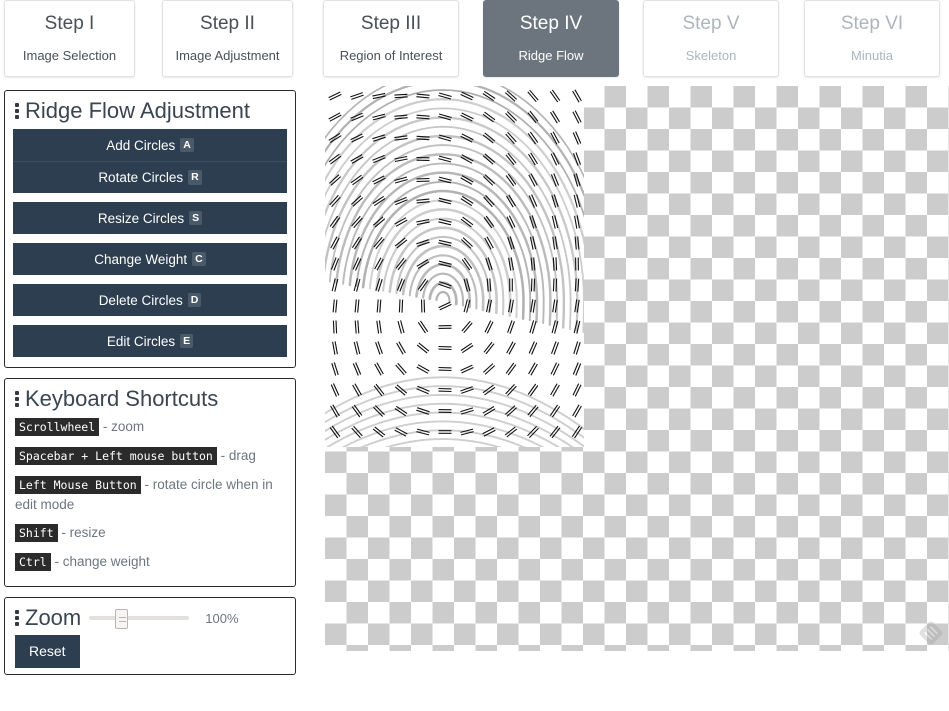 The width and height of the screenshot is (949, 711). What do you see at coordinates (122, 399) in the screenshot?
I see `panel-title: Keyboard Shortcuts` at bounding box center [122, 399].